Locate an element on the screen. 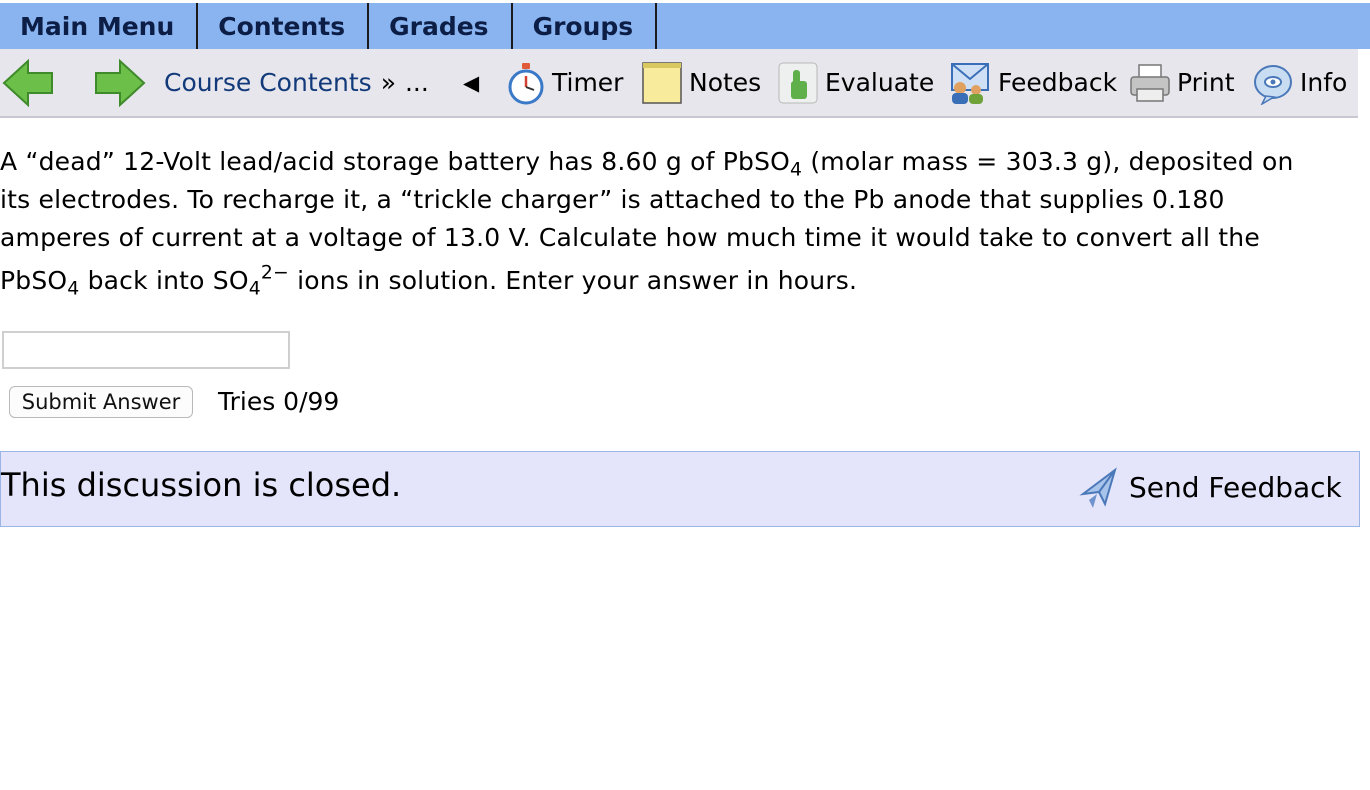 The height and width of the screenshot is (790, 1370). forward-arrow-button is located at coordinates (120, 82).